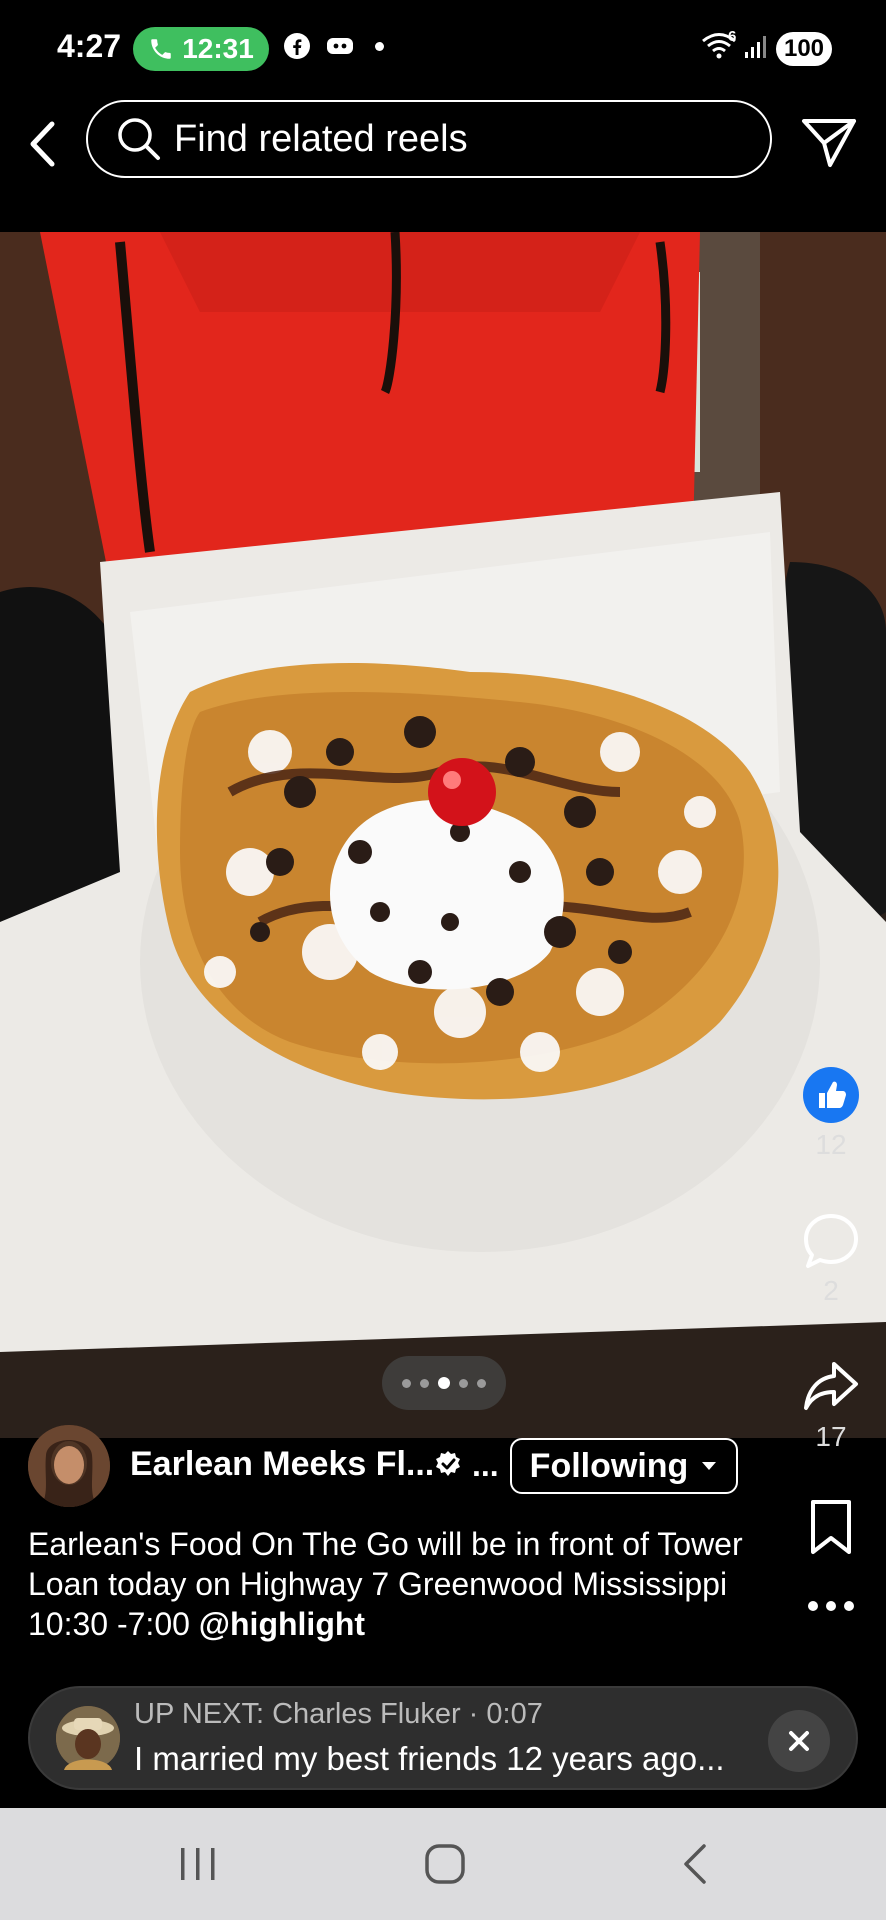 The height and width of the screenshot is (1920, 886). I want to click on carousel-page-indicator, so click(444, 1383).